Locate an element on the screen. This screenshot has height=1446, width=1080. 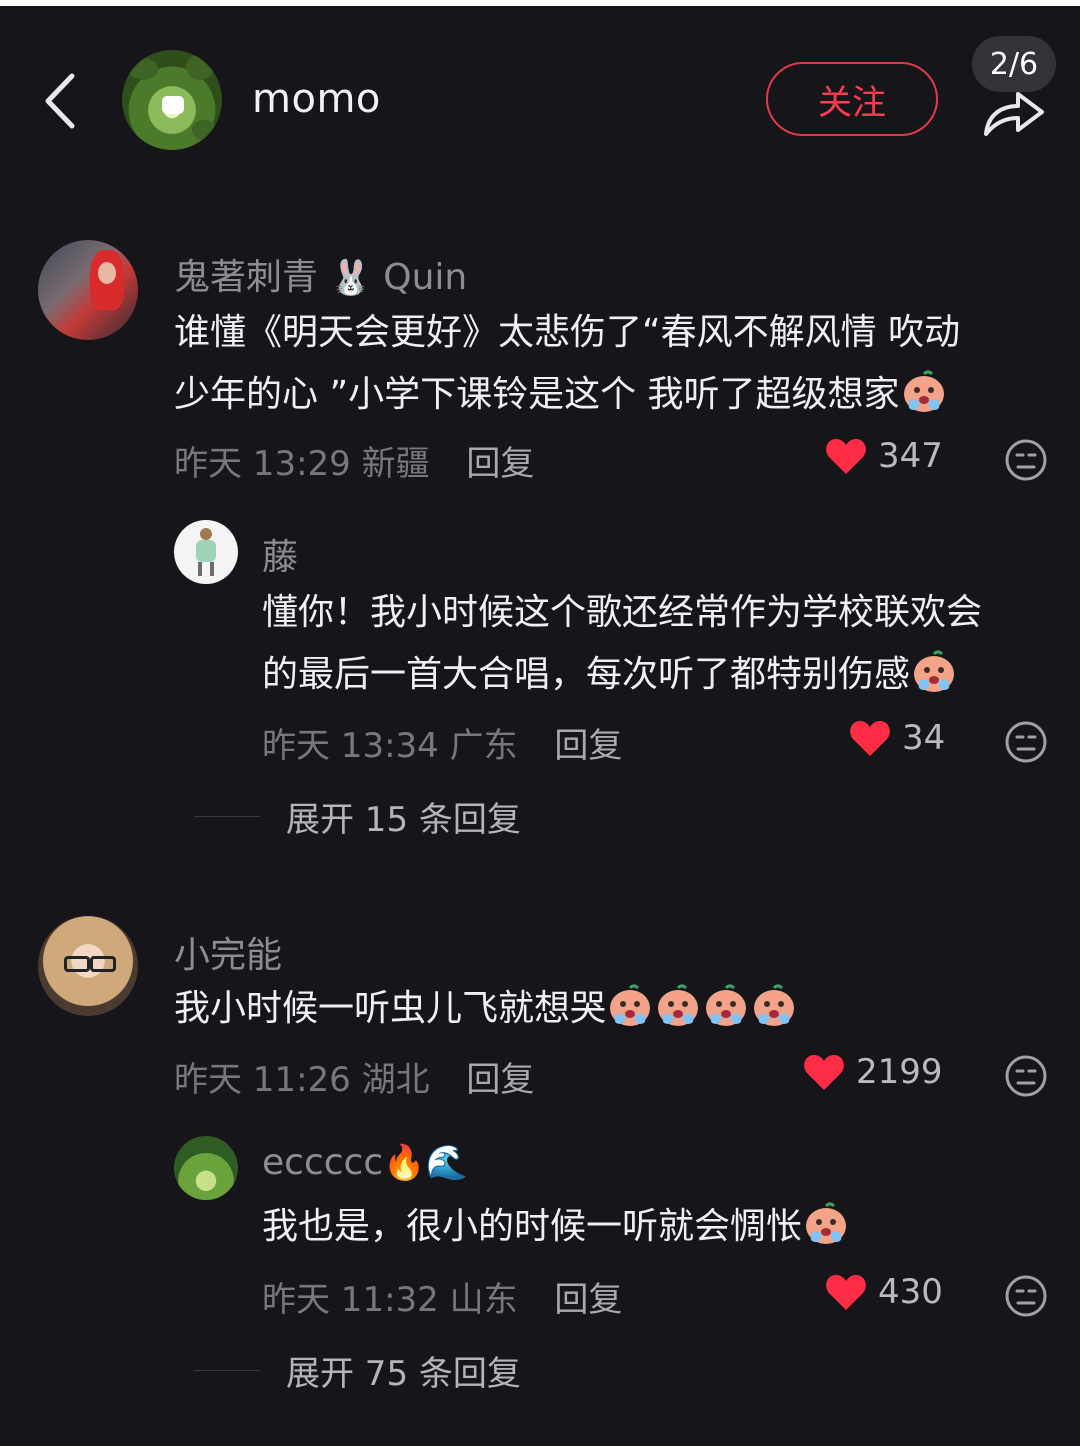
reply-text: 懂你！我小时候这个歌还经常作为学校联欢会 的最后一首大合唱，每次听了都特别伤感 is located at coordinates (622, 643).